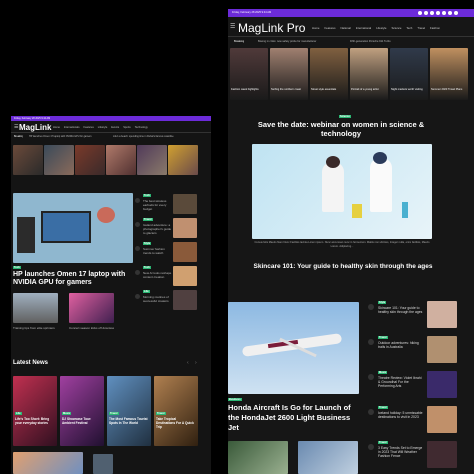 This screenshot has height=474, width=474. What do you see at coordinates (17, 268) in the screenshot?
I see `hero-category: Tech` at bounding box center [17, 268].